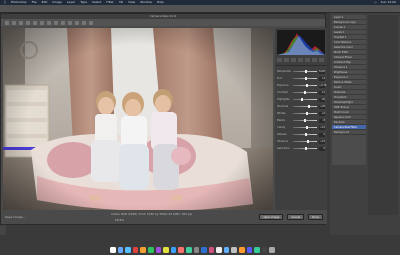  What do you see at coordinates (321, 60) in the screenshot?
I see `tab-effects-icon` at bounding box center [321, 60].